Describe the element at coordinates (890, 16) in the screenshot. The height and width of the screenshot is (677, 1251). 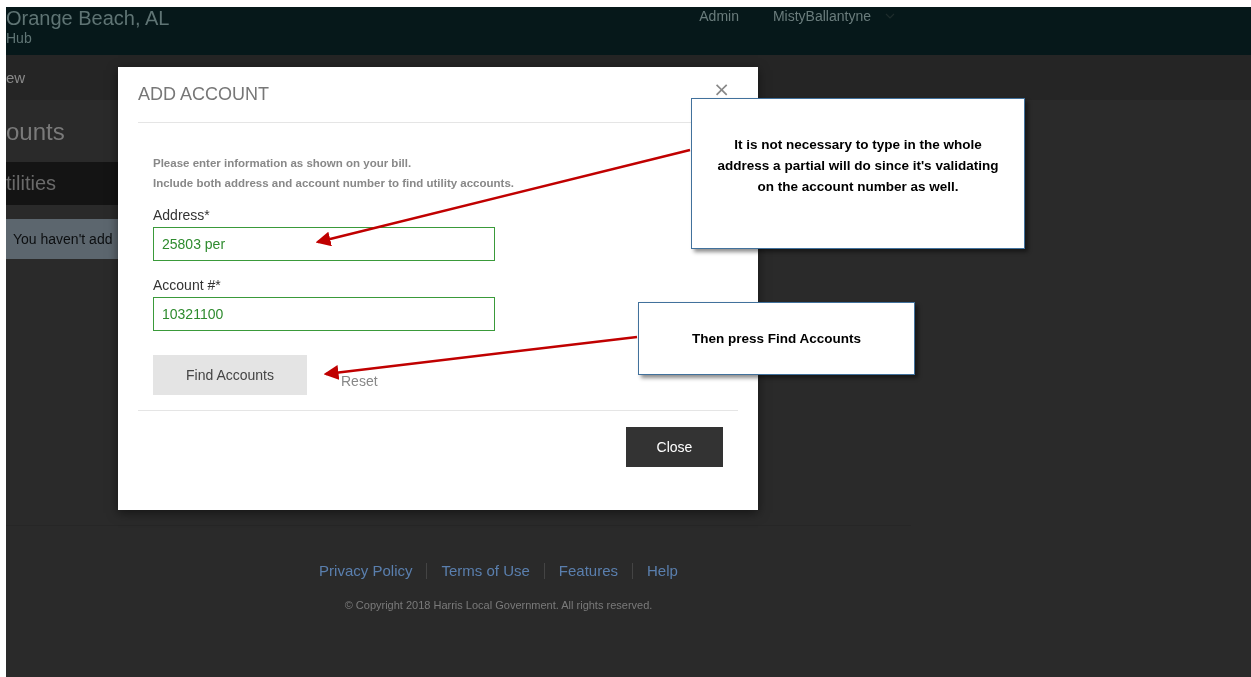
I see `chevron-down-icon` at that location.